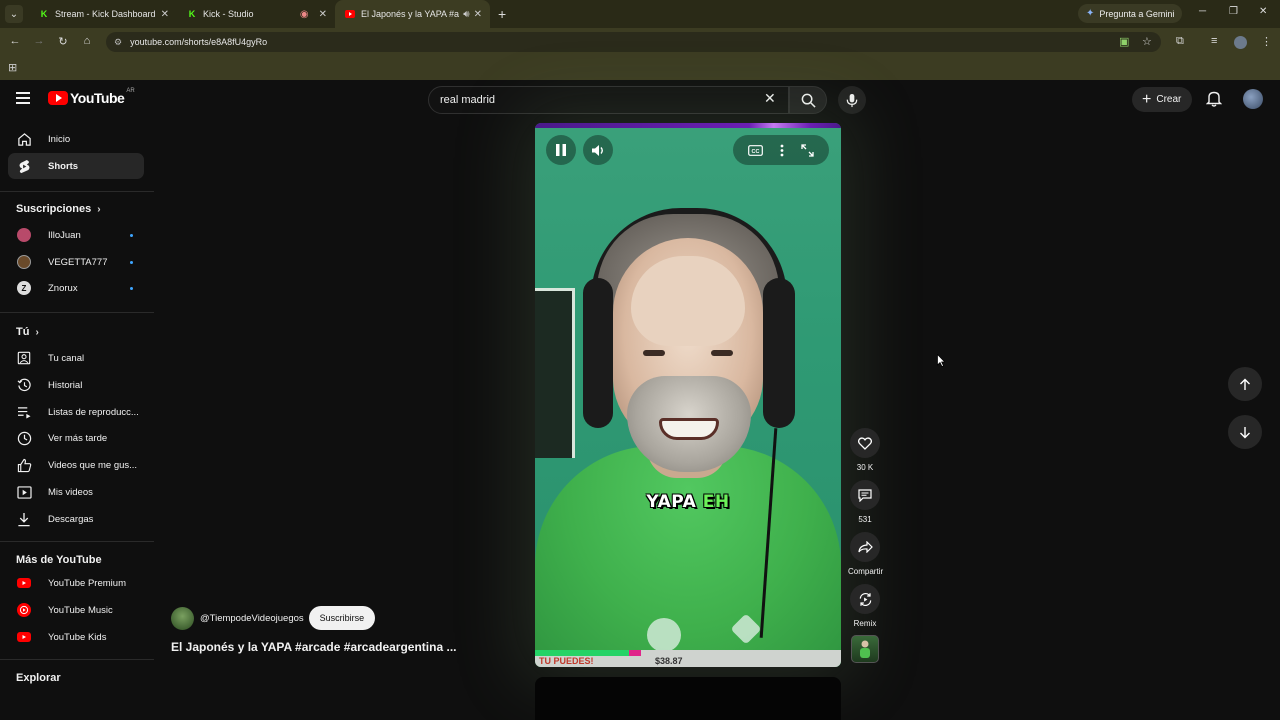 The height and width of the screenshot is (720, 1280). Describe the element at coordinates (58, 209) in the screenshot. I see `subscriptions-heading: Suscripciones ›` at that location.